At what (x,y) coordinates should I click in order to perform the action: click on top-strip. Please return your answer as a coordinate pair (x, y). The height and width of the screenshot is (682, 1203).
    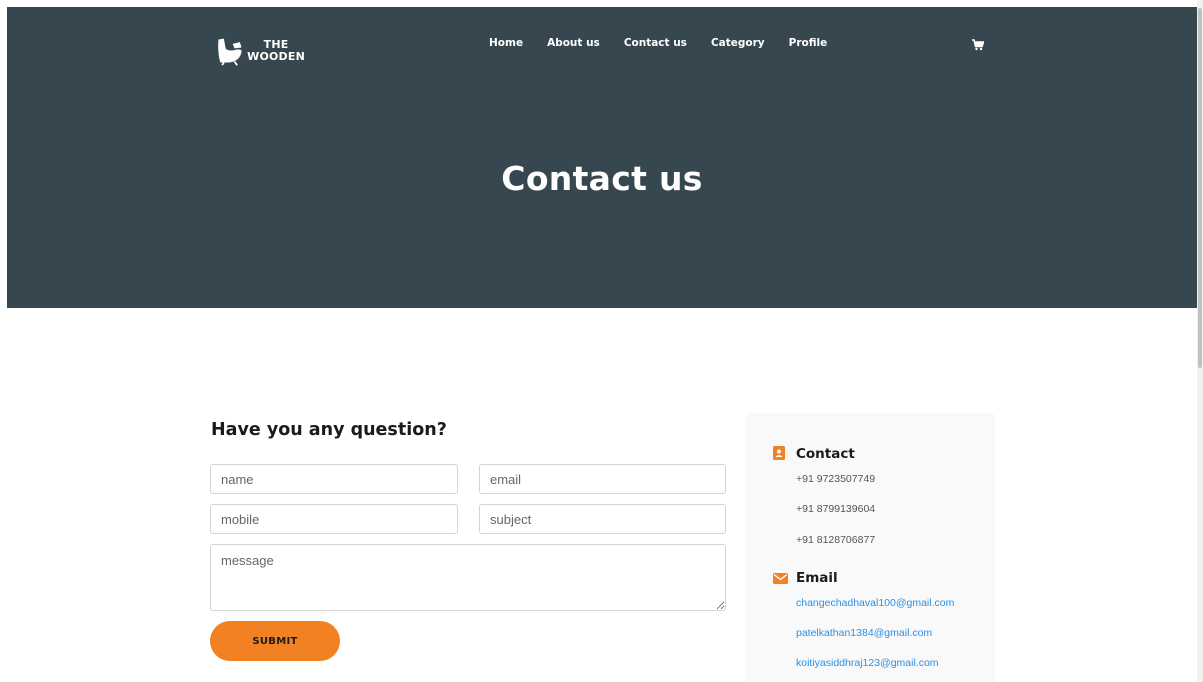
    Looking at the image, I should click on (601, 3).